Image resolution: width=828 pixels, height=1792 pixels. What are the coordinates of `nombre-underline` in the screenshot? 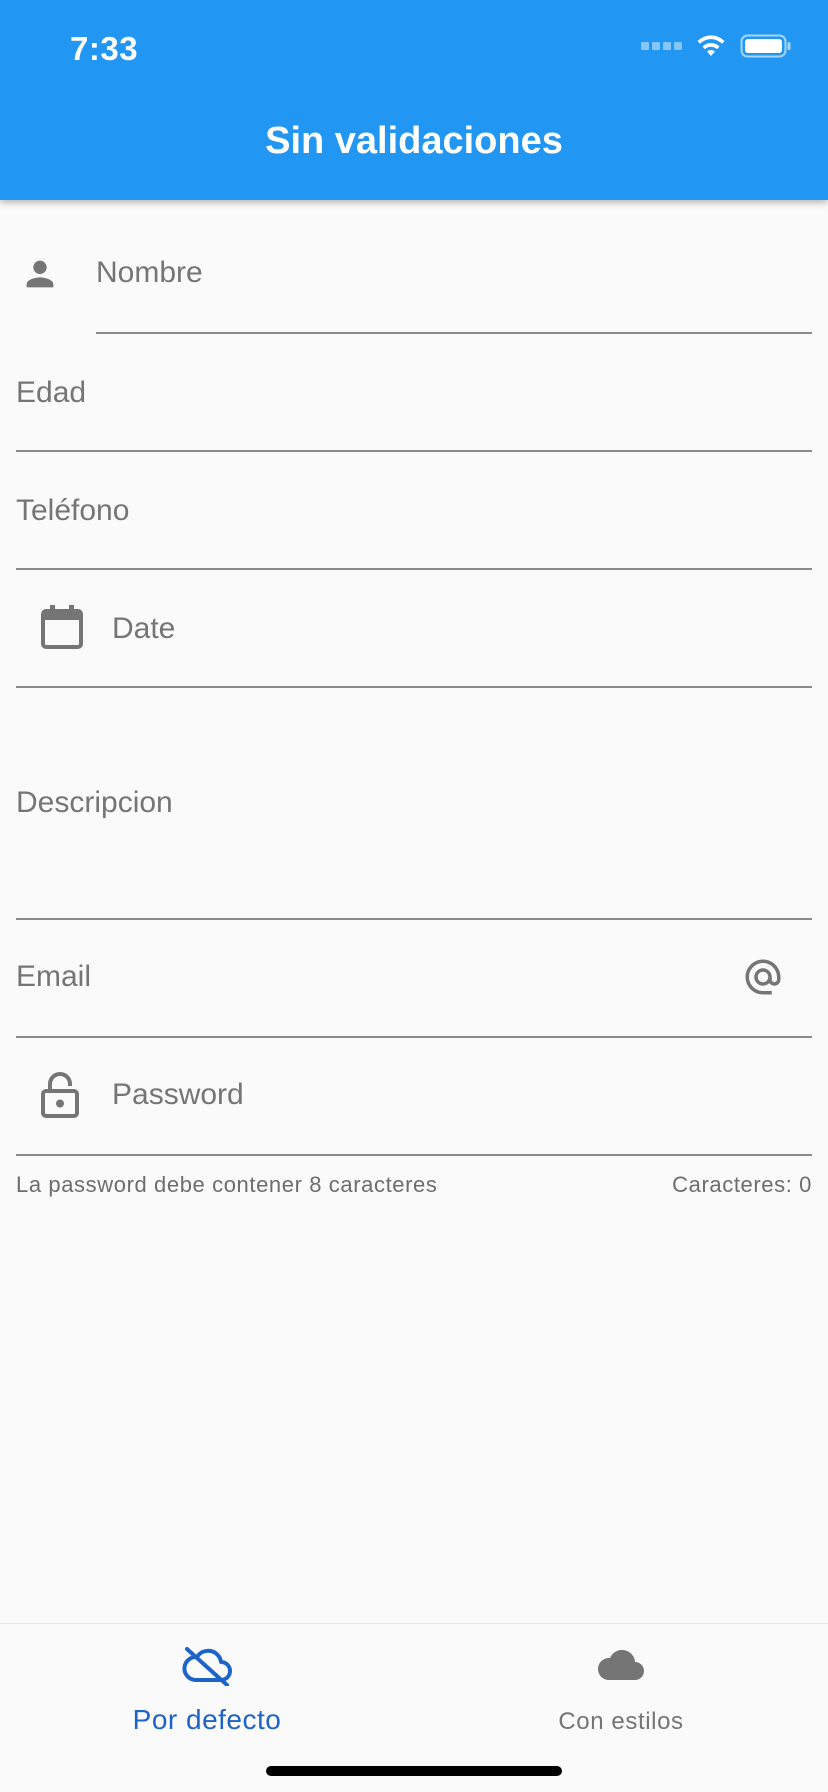 It's located at (454, 333).